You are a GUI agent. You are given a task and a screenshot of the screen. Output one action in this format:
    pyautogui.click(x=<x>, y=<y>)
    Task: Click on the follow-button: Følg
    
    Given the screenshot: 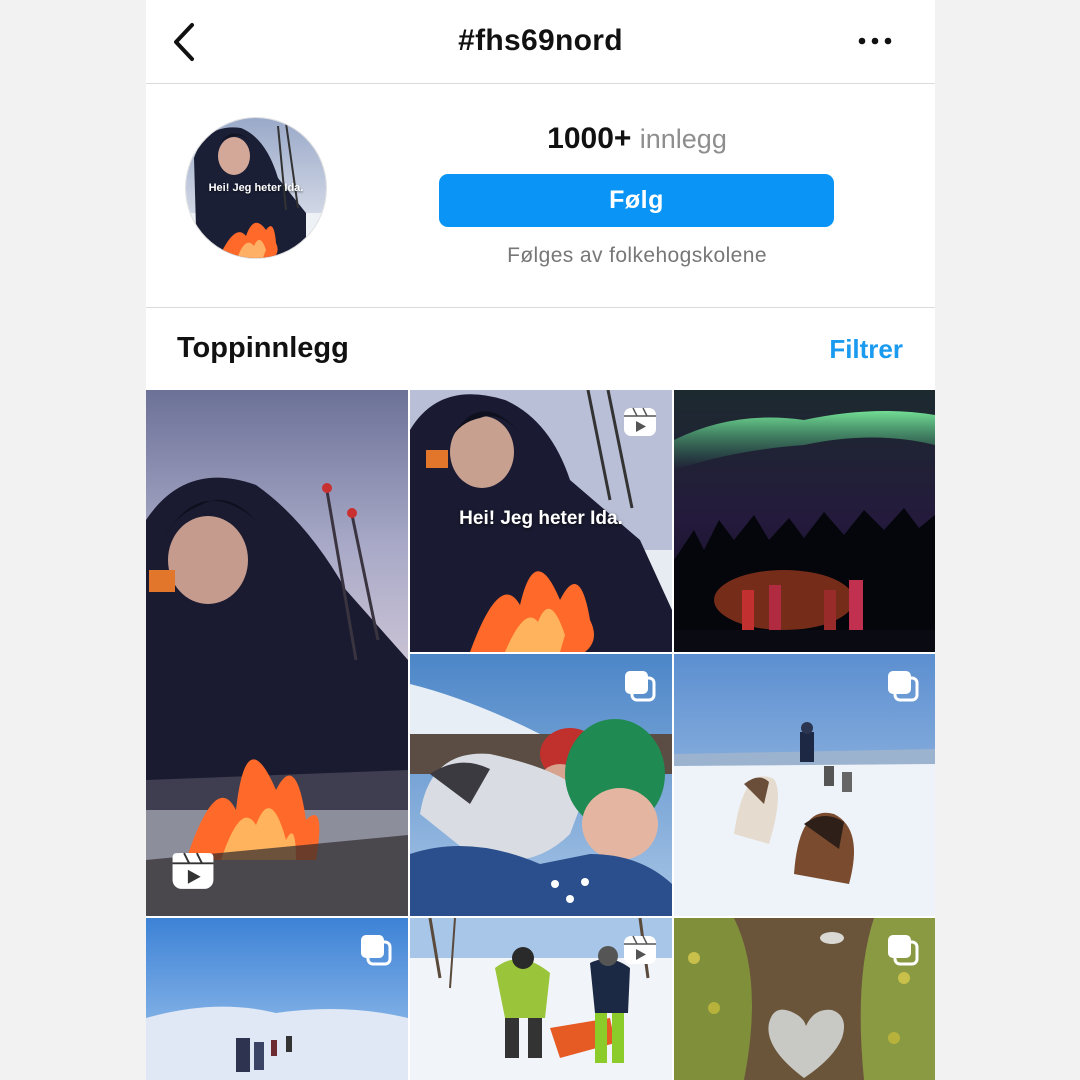 What is the action you would take?
    pyautogui.click(x=636, y=200)
    